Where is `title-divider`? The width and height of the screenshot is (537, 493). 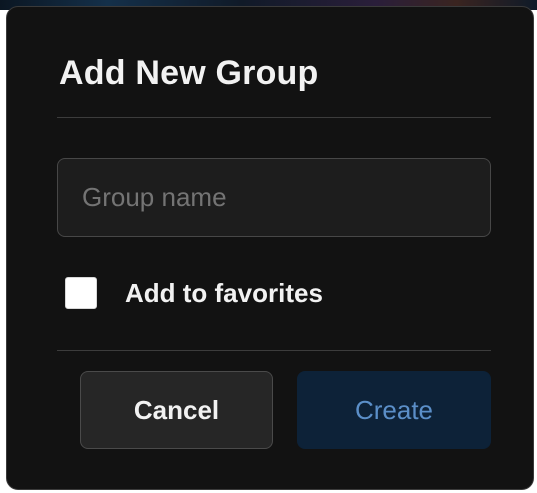
title-divider is located at coordinates (274, 117).